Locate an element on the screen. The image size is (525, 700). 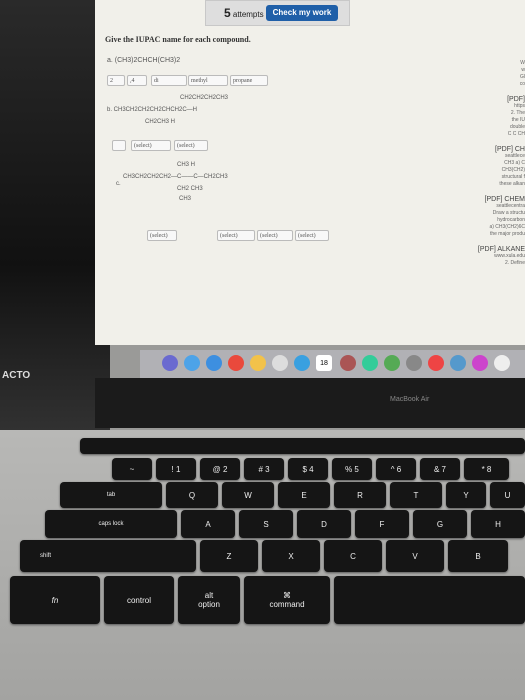
launchpad-icon is located at coordinates (192, 363).